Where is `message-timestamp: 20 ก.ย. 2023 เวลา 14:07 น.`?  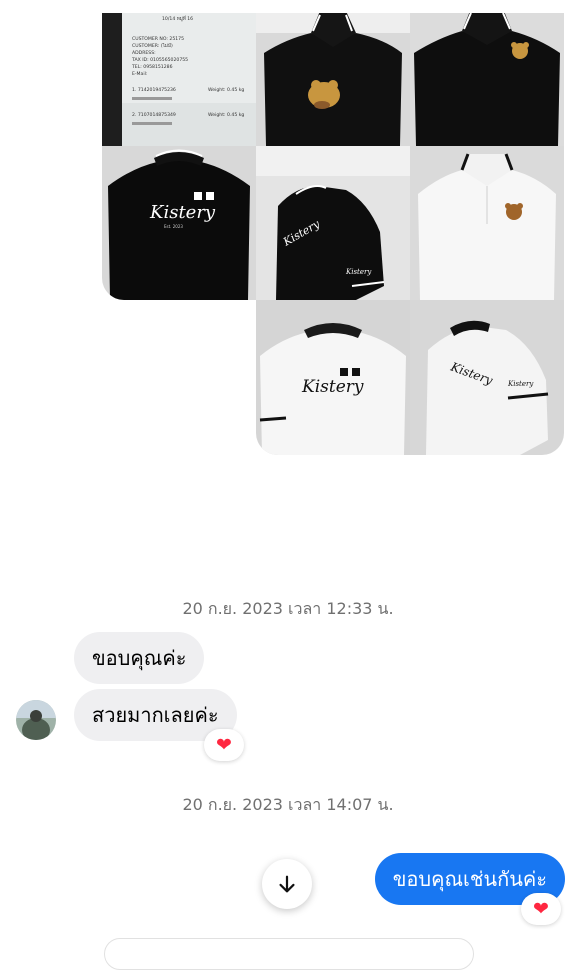 message-timestamp: 20 ก.ย. 2023 เวลา 14:07 น. is located at coordinates (288, 804).